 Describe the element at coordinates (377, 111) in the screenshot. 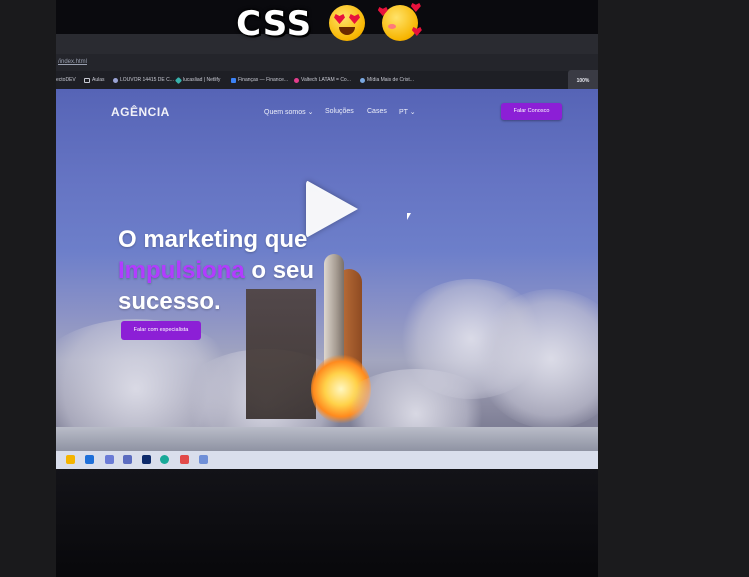

I see `nav-cases: Cases` at that location.